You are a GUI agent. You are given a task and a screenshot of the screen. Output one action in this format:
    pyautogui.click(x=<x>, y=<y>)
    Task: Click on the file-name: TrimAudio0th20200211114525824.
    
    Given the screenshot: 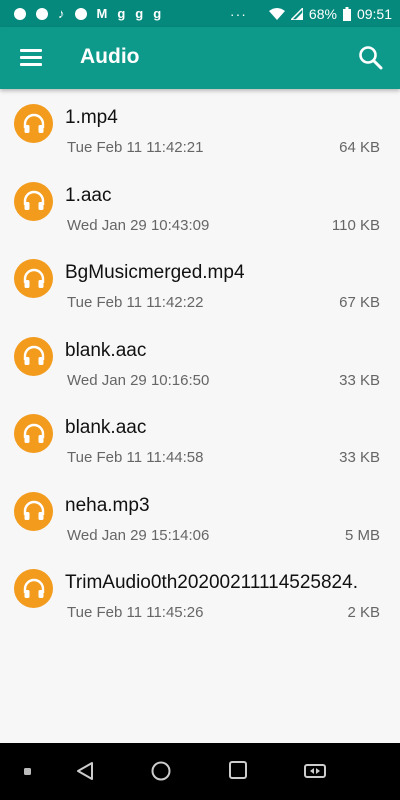 What is the action you would take?
    pyautogui.click(x=211, y=582)
    